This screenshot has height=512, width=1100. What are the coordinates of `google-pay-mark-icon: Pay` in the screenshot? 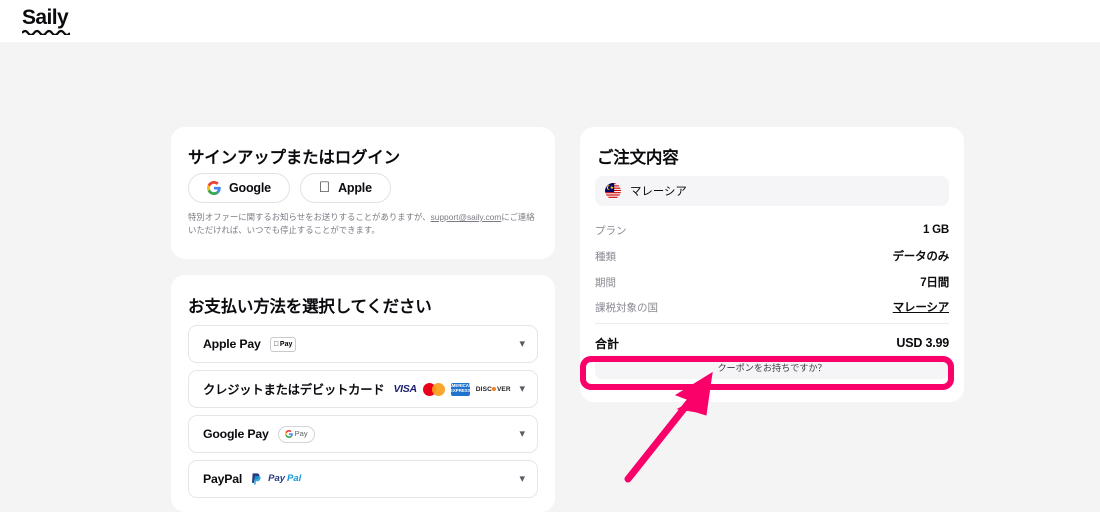 It's located at (296, 434).